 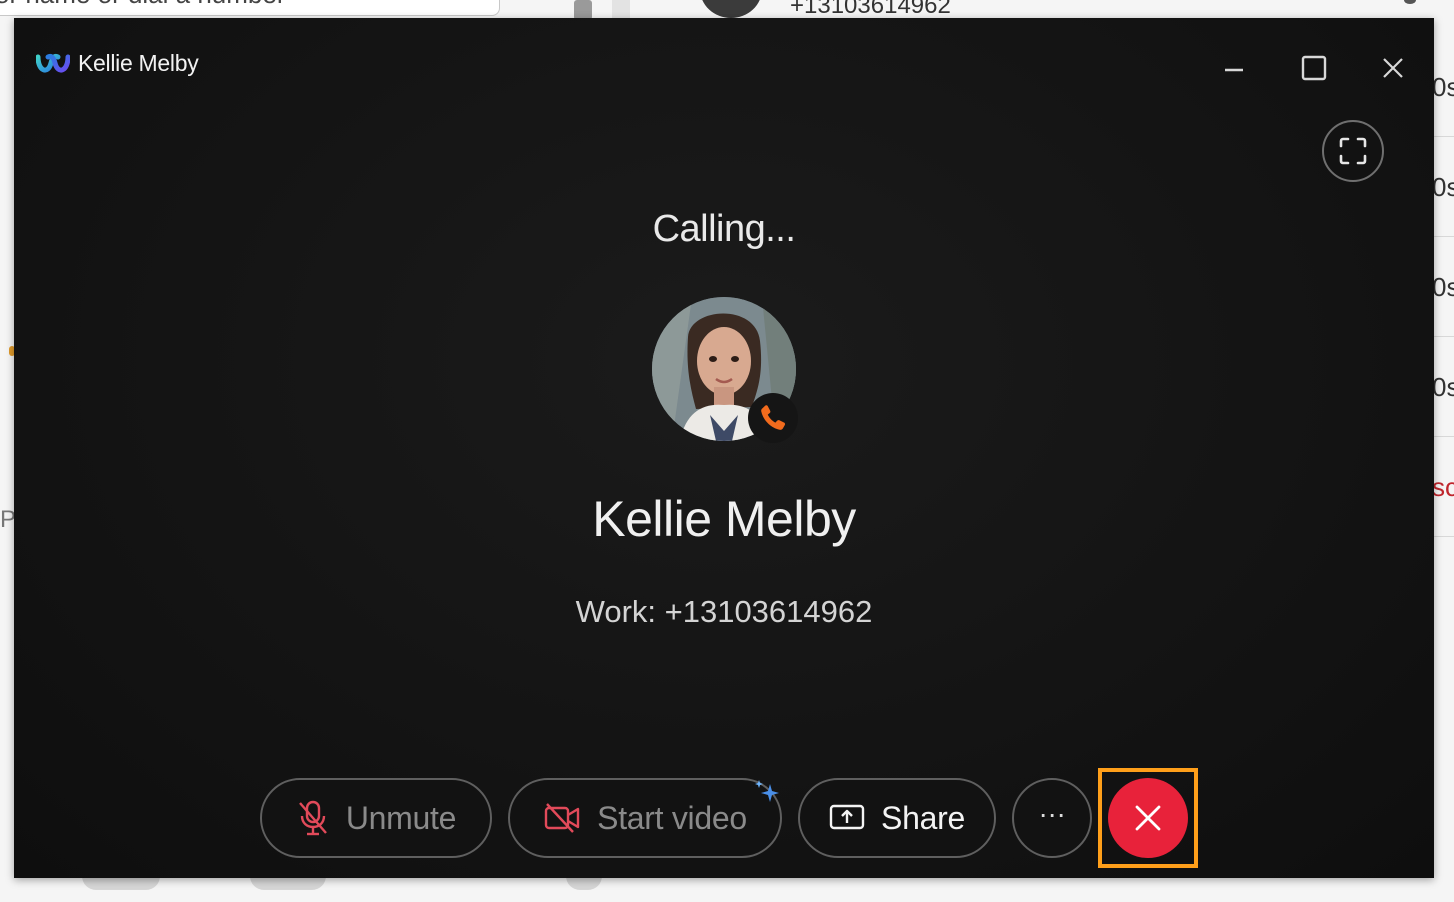 What do you see at coordinates (313, 818) in the screenshot?
I see `microphone-muted-icon` at bounding box center [313, 818].